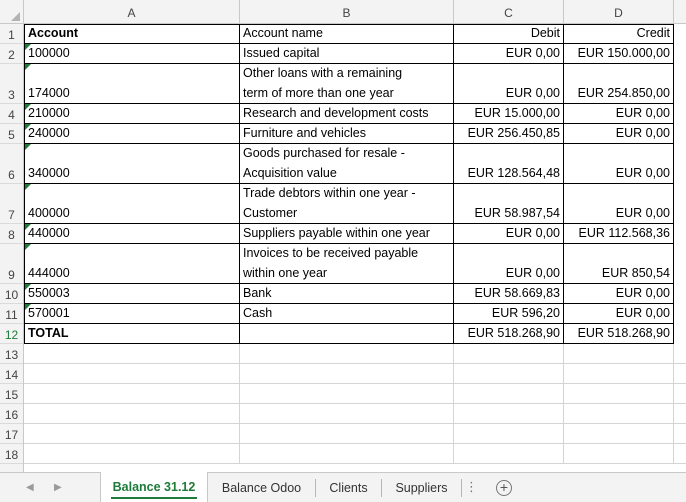  I want to click on cell-debit: EUR 596,20, so click(509, 314).